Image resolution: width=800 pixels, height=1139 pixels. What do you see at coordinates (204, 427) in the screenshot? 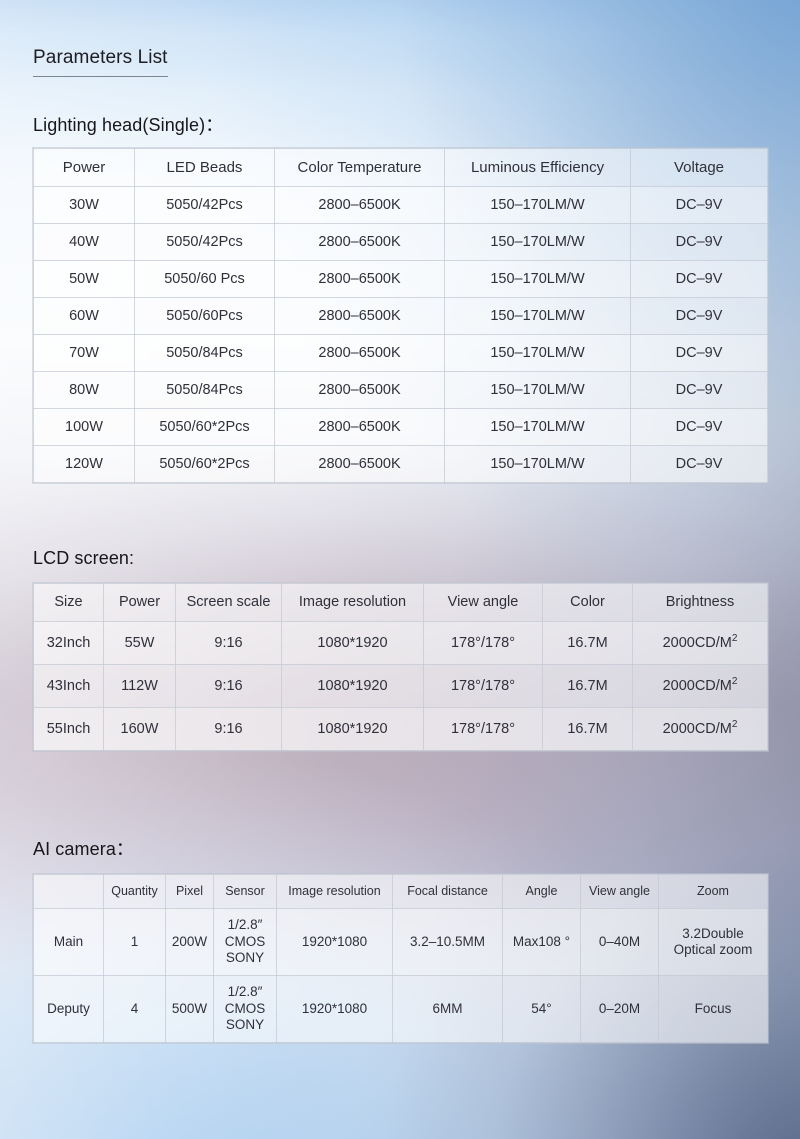
I see `cell-led-beads: 5050/60*2Pcs` at bounding box center [204, 427].